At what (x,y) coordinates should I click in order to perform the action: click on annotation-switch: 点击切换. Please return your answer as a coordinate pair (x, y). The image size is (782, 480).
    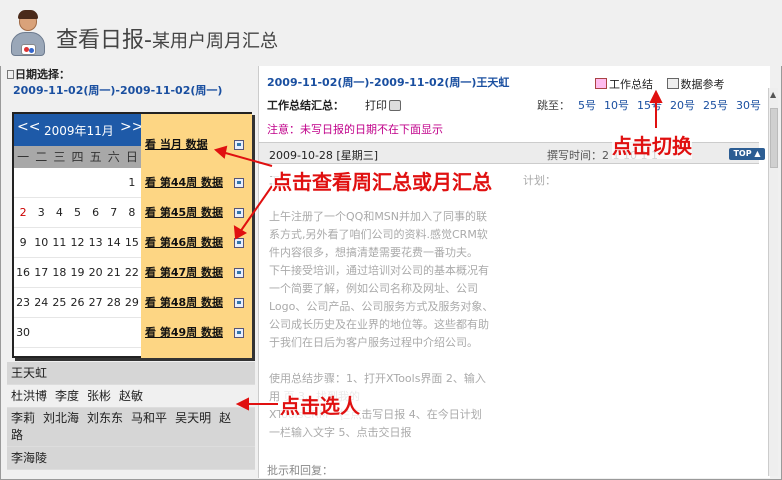
    Looking at the image, I should click on (652, 144).